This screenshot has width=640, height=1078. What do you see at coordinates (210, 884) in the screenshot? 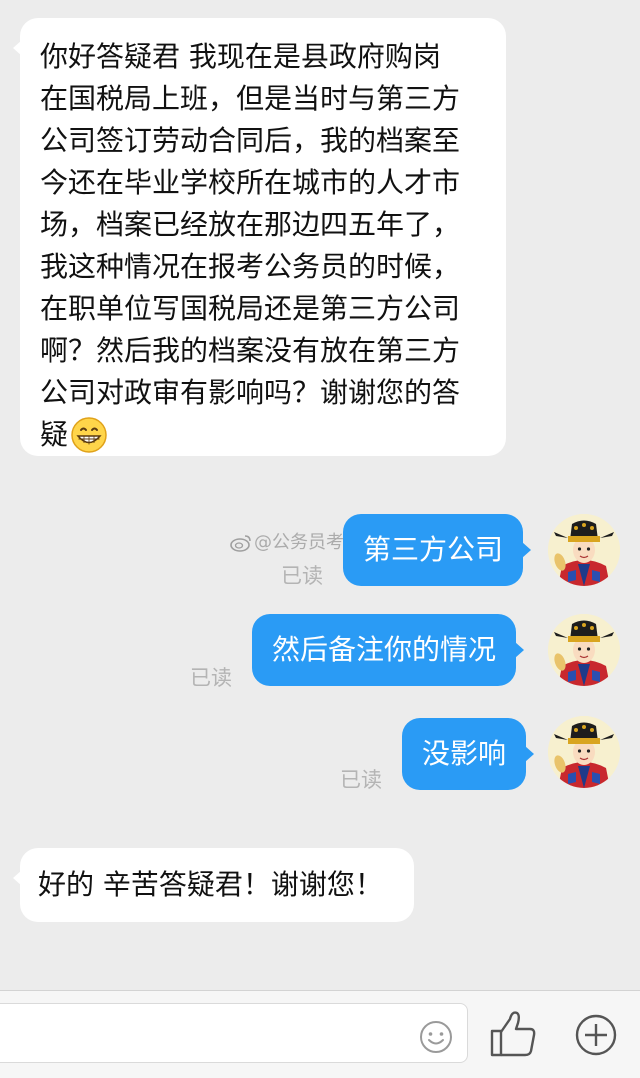
I see `message-text: 好的 辛苦答疑君！谢谢您！` at bounding box center [210, 884].